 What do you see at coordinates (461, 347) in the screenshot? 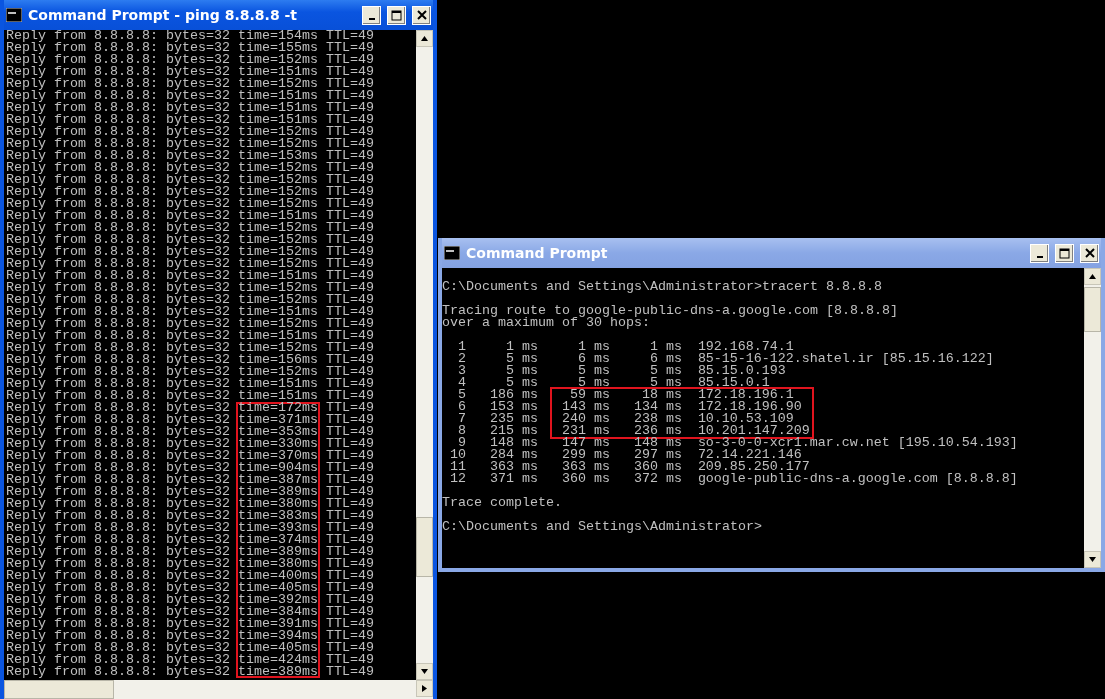
I see `hop-number: 1` at bounding box center [461, 347].